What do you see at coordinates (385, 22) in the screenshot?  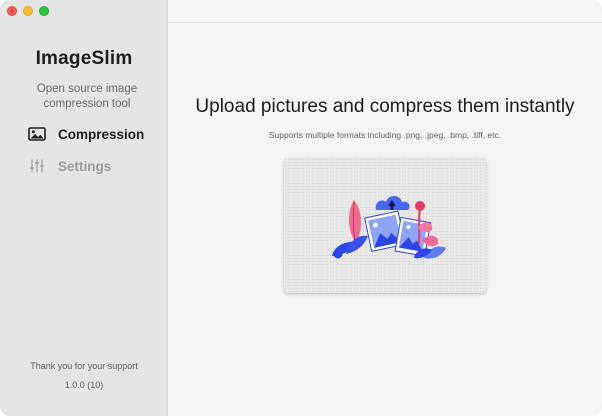 I see `titlebar-divider` at bounding box center [385, 22].